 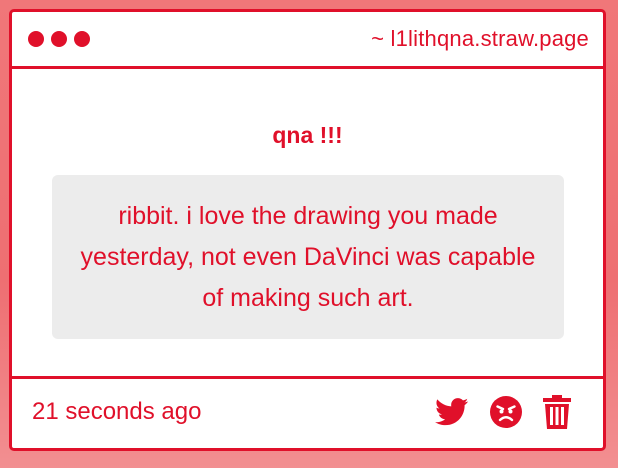 I want to click on timestamp: 21 seconds ago, so click(x=117, y=411).